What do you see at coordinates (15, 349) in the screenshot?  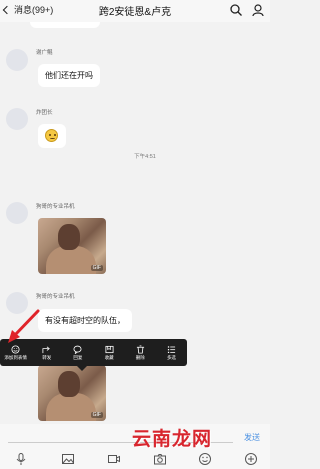 I see `add-sticker-icon` at bounding box center [15, 349].